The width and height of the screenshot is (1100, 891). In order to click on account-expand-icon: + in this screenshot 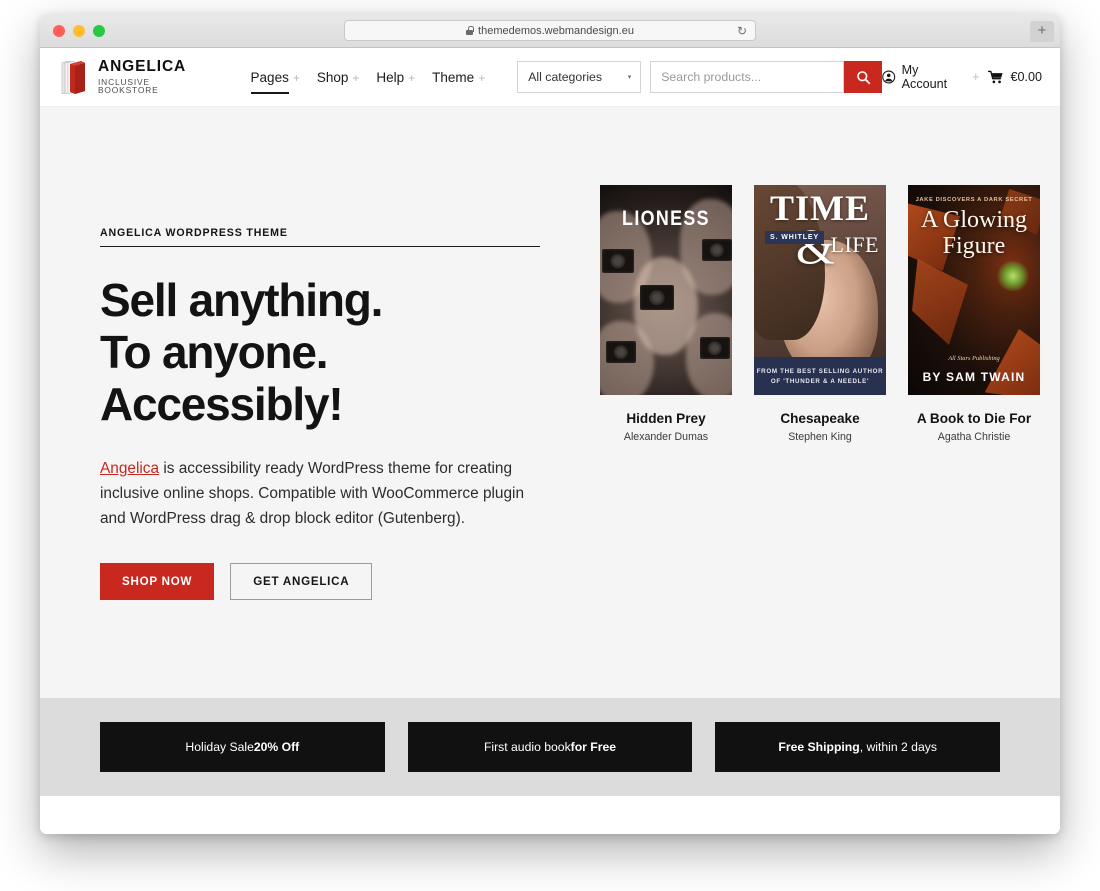, I will do `click(975, 77)`.